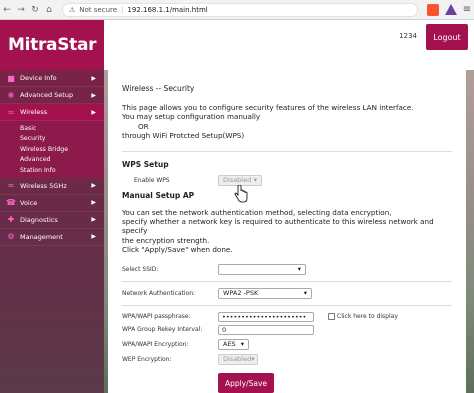 The height and width of the screenshot is (393, 474). What do you see at coordinates (47, 95) in the screenshot?
I see `sidebar-item-label: Advanced Setup` at bounding box center [47, 95].